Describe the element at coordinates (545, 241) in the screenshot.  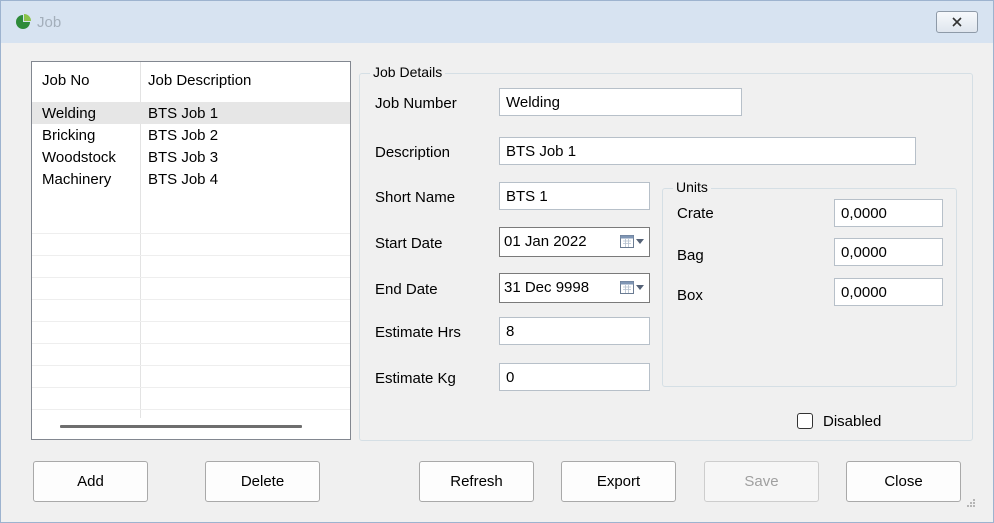
I see `start-date-value: 01 Jan 2022` at that location.